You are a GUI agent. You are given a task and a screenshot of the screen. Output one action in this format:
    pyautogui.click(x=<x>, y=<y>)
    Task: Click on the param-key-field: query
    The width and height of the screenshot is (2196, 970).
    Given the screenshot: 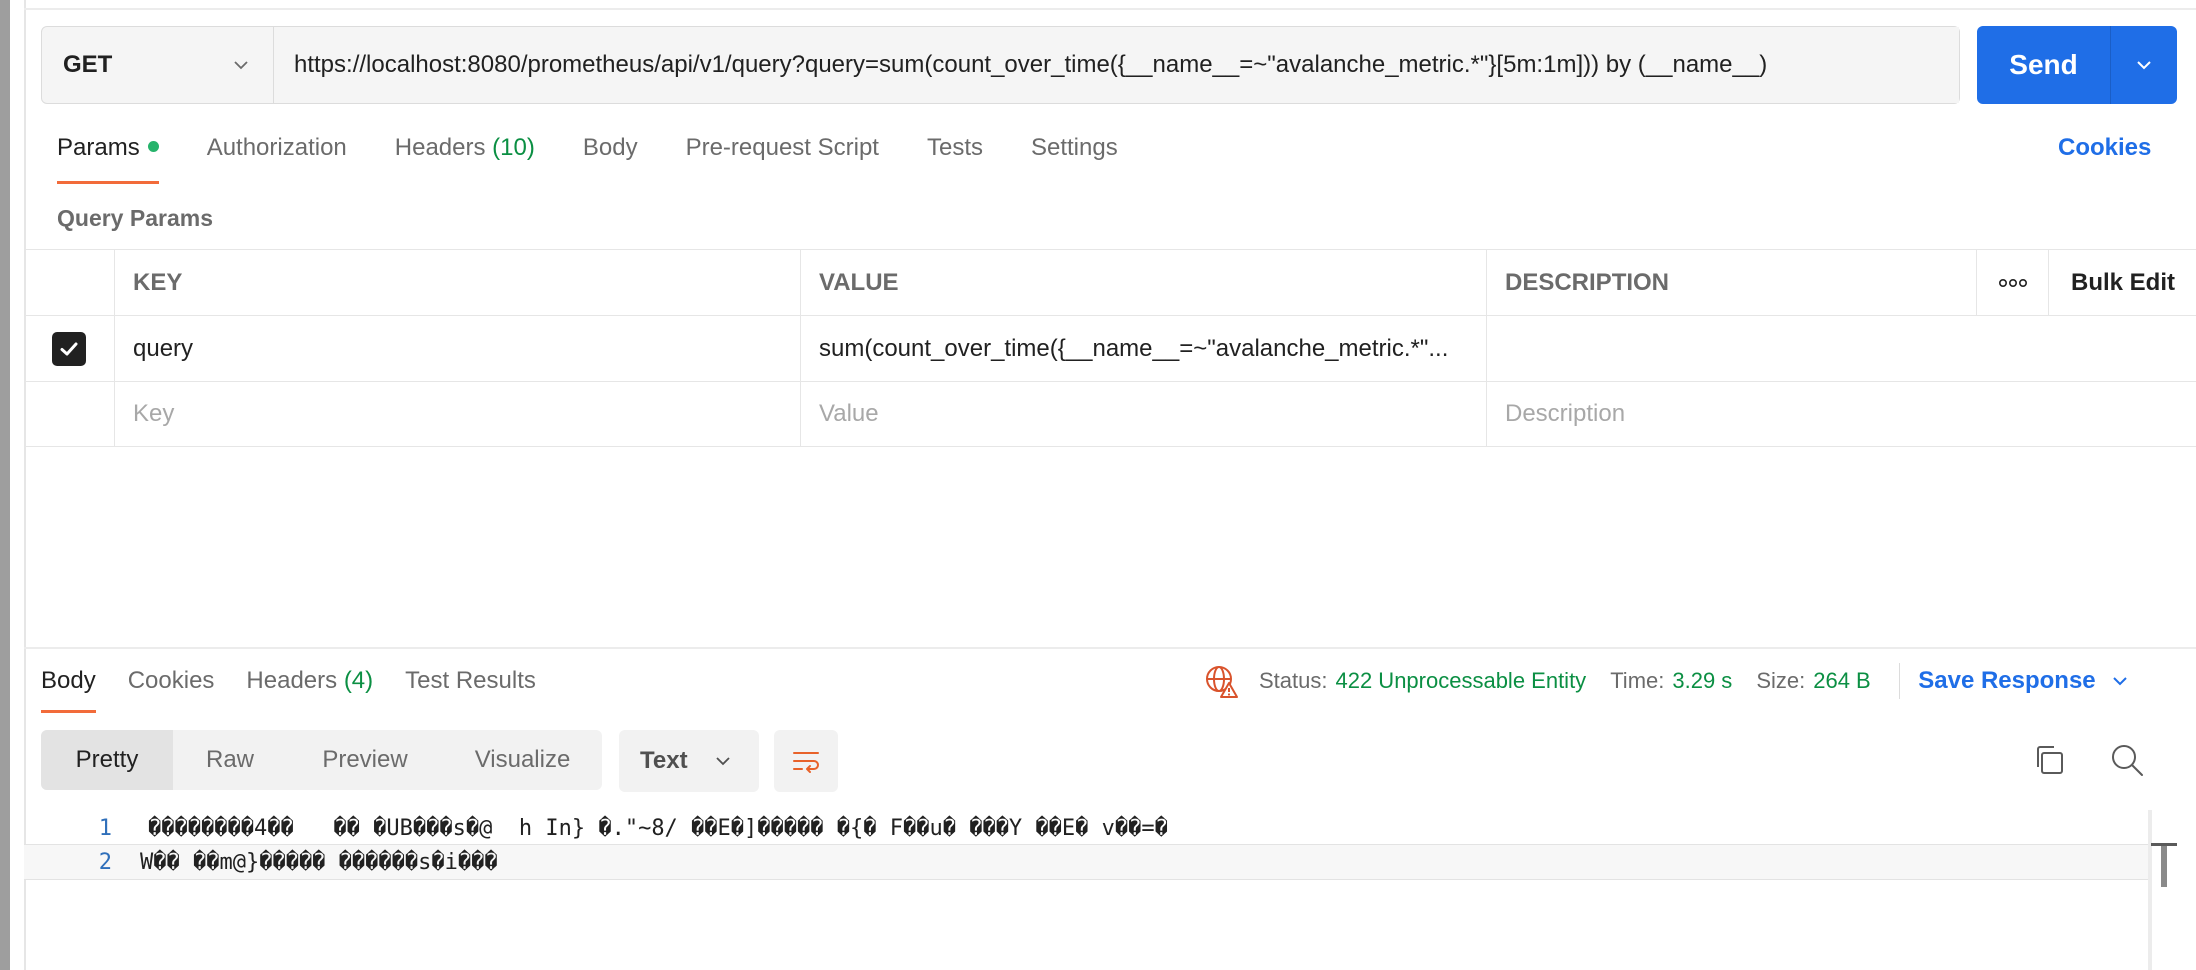 What is the action you would take?
    pyautogui.click(x=457, y=348)
    